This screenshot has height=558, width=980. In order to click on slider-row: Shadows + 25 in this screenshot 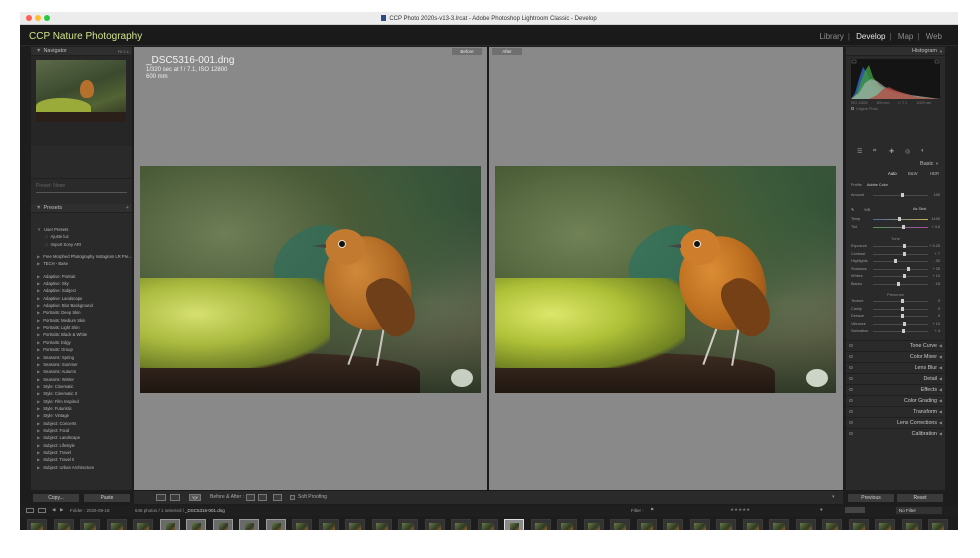, I will do `click(895, 268)`.